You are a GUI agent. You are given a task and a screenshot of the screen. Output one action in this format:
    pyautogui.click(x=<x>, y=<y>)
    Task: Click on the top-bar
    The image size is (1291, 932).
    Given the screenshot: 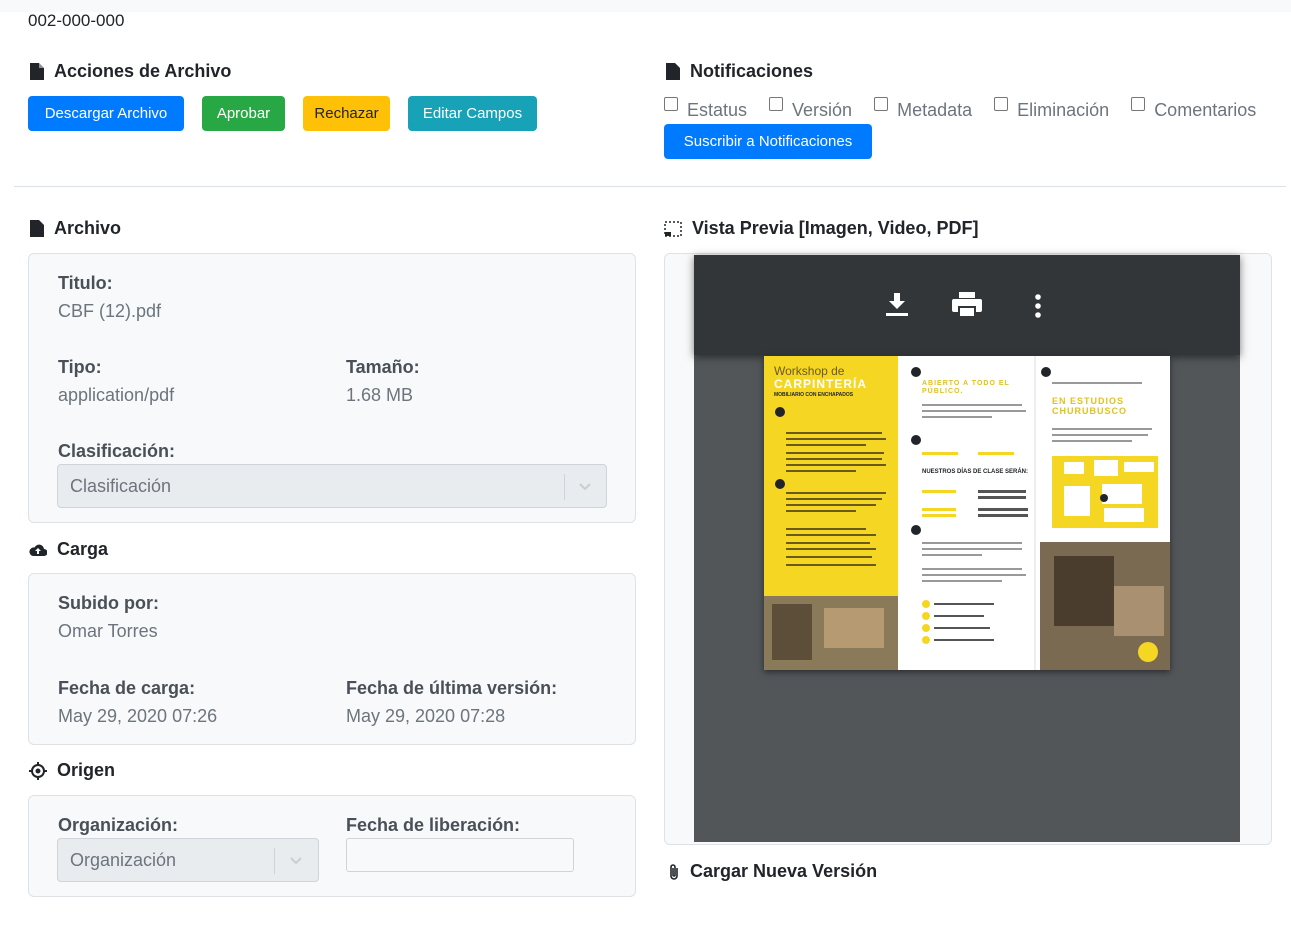 What is the action you would take?
    pyautogui.click(x=645, y=6)
    